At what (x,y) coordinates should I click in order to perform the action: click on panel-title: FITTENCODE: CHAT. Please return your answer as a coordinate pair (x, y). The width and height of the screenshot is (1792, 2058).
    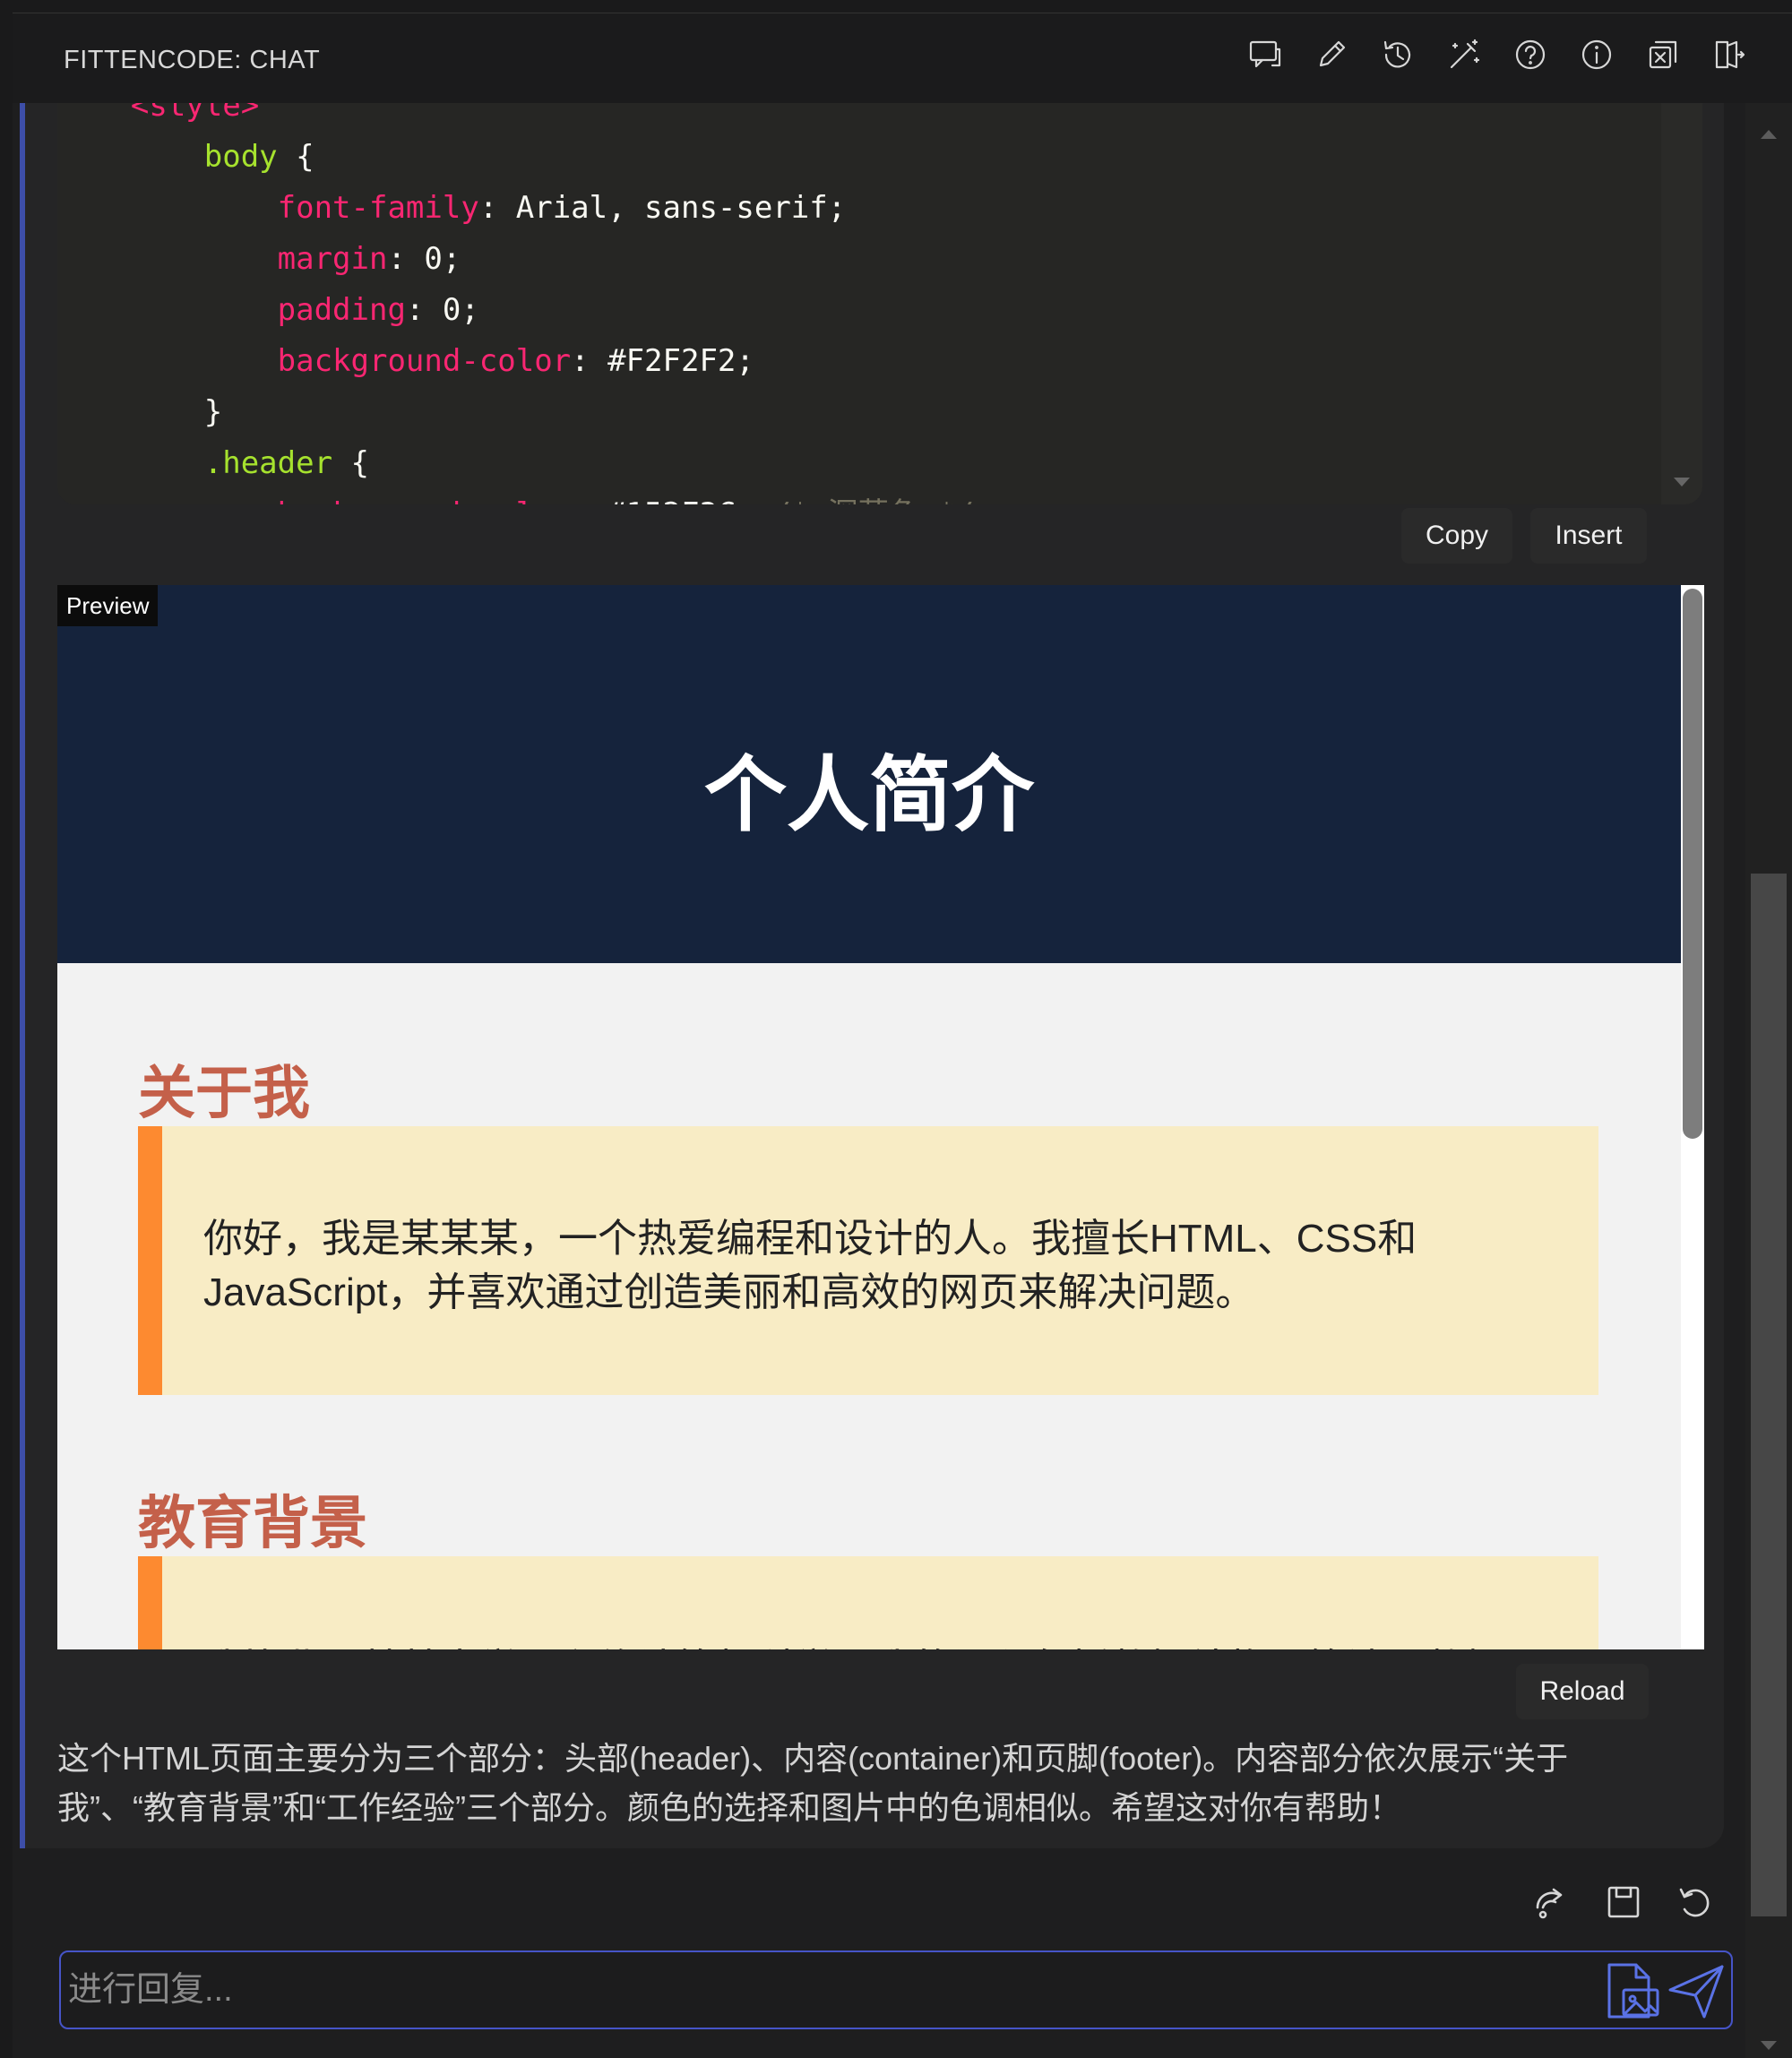
    Looking at the image, I should click on (192, 60).